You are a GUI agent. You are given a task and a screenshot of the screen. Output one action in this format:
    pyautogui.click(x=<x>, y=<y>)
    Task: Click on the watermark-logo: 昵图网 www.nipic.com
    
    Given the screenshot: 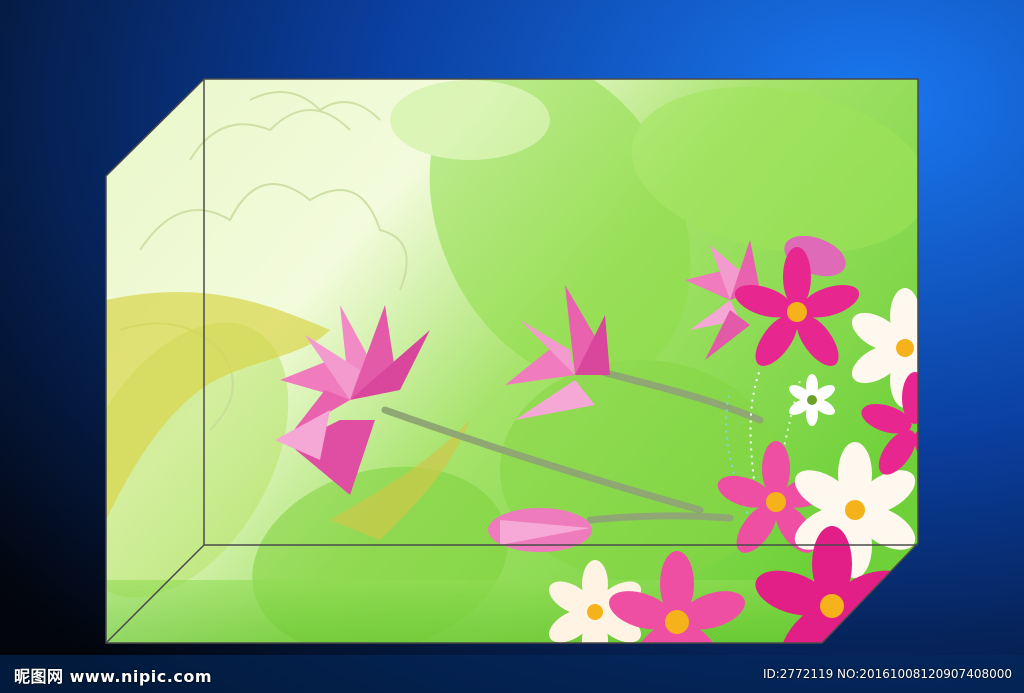 What is the action you would take?
    pyautogui.click(x=113, y=676)
    